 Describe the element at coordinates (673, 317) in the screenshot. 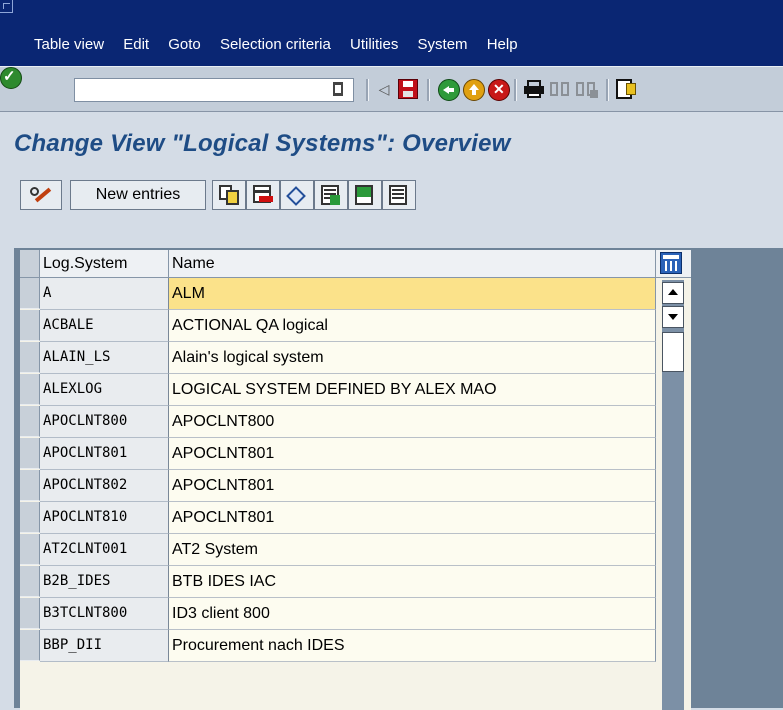

I see `scroll-down-icon` at that location.